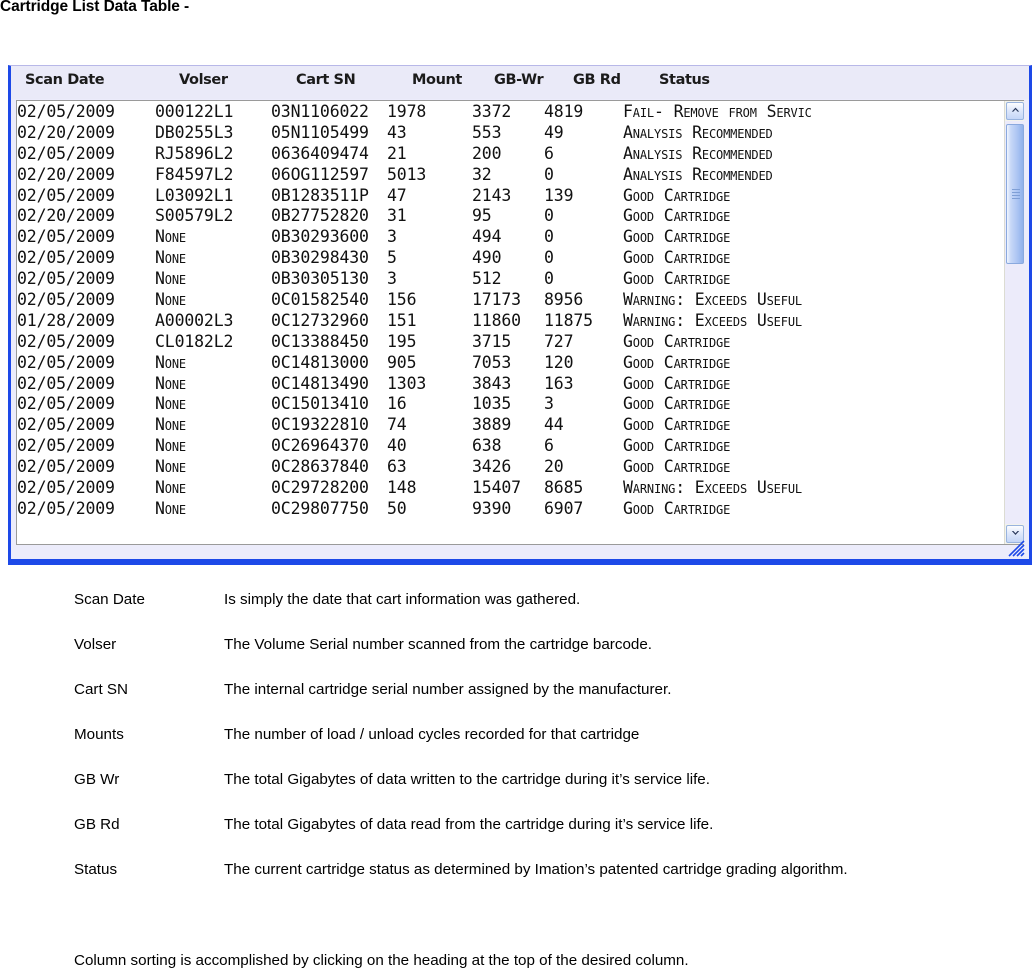 Image resolution: width=1035 pixels, height=974 pixels. Describe the element at coordinates (559, 195) in the screenshot. I see `cell-gb-rd: 139` at that location.